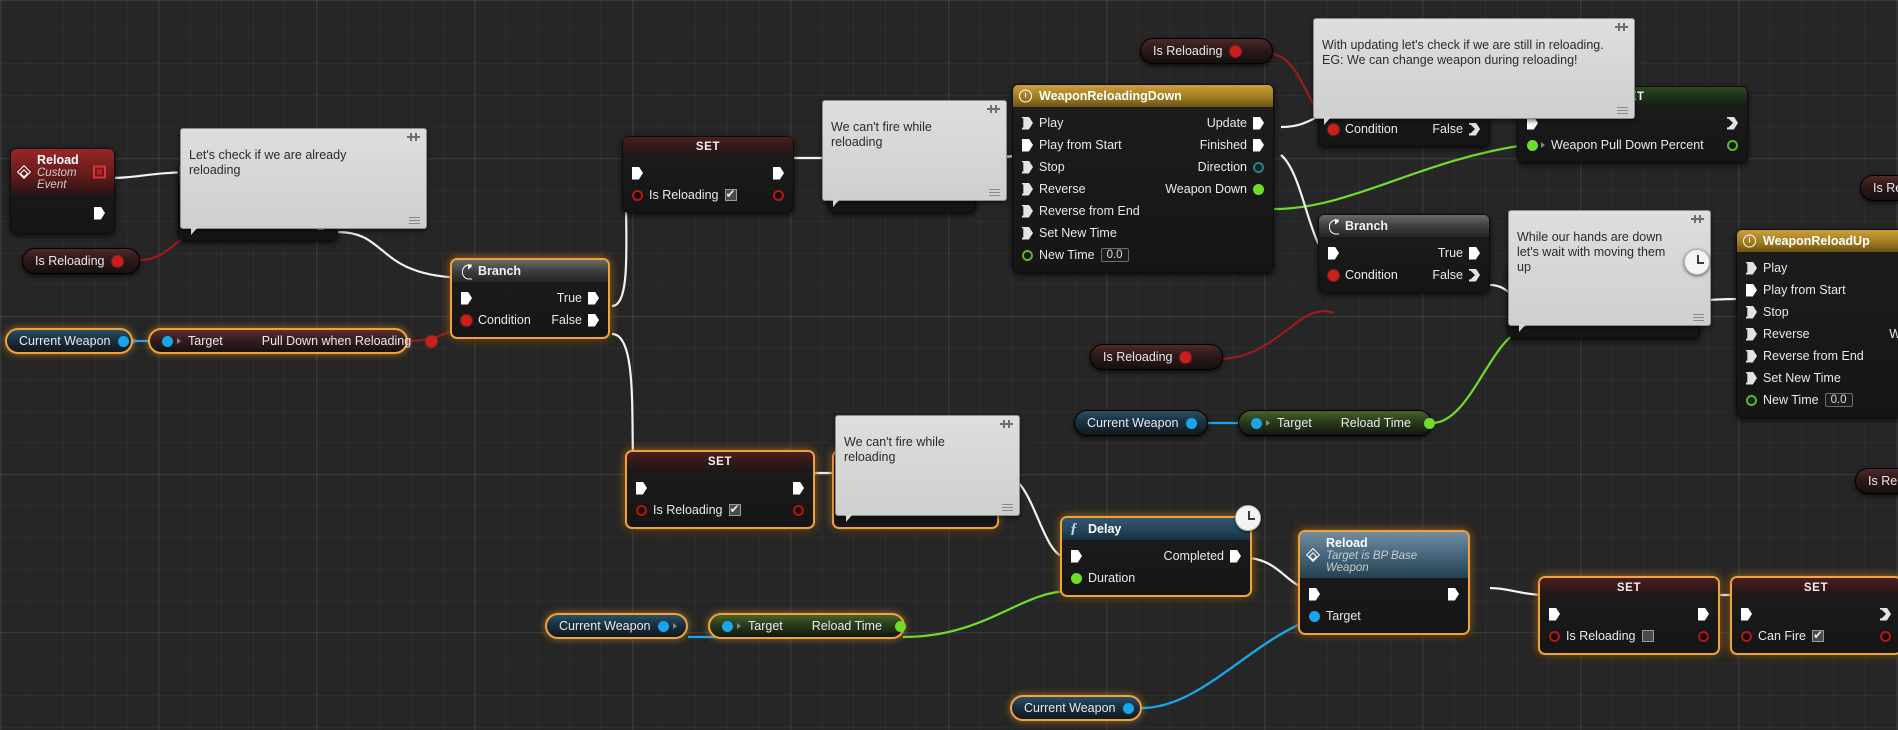 The image size is (1898, 730). I want to click on exec-out-update-pin, so click(1258, 123).